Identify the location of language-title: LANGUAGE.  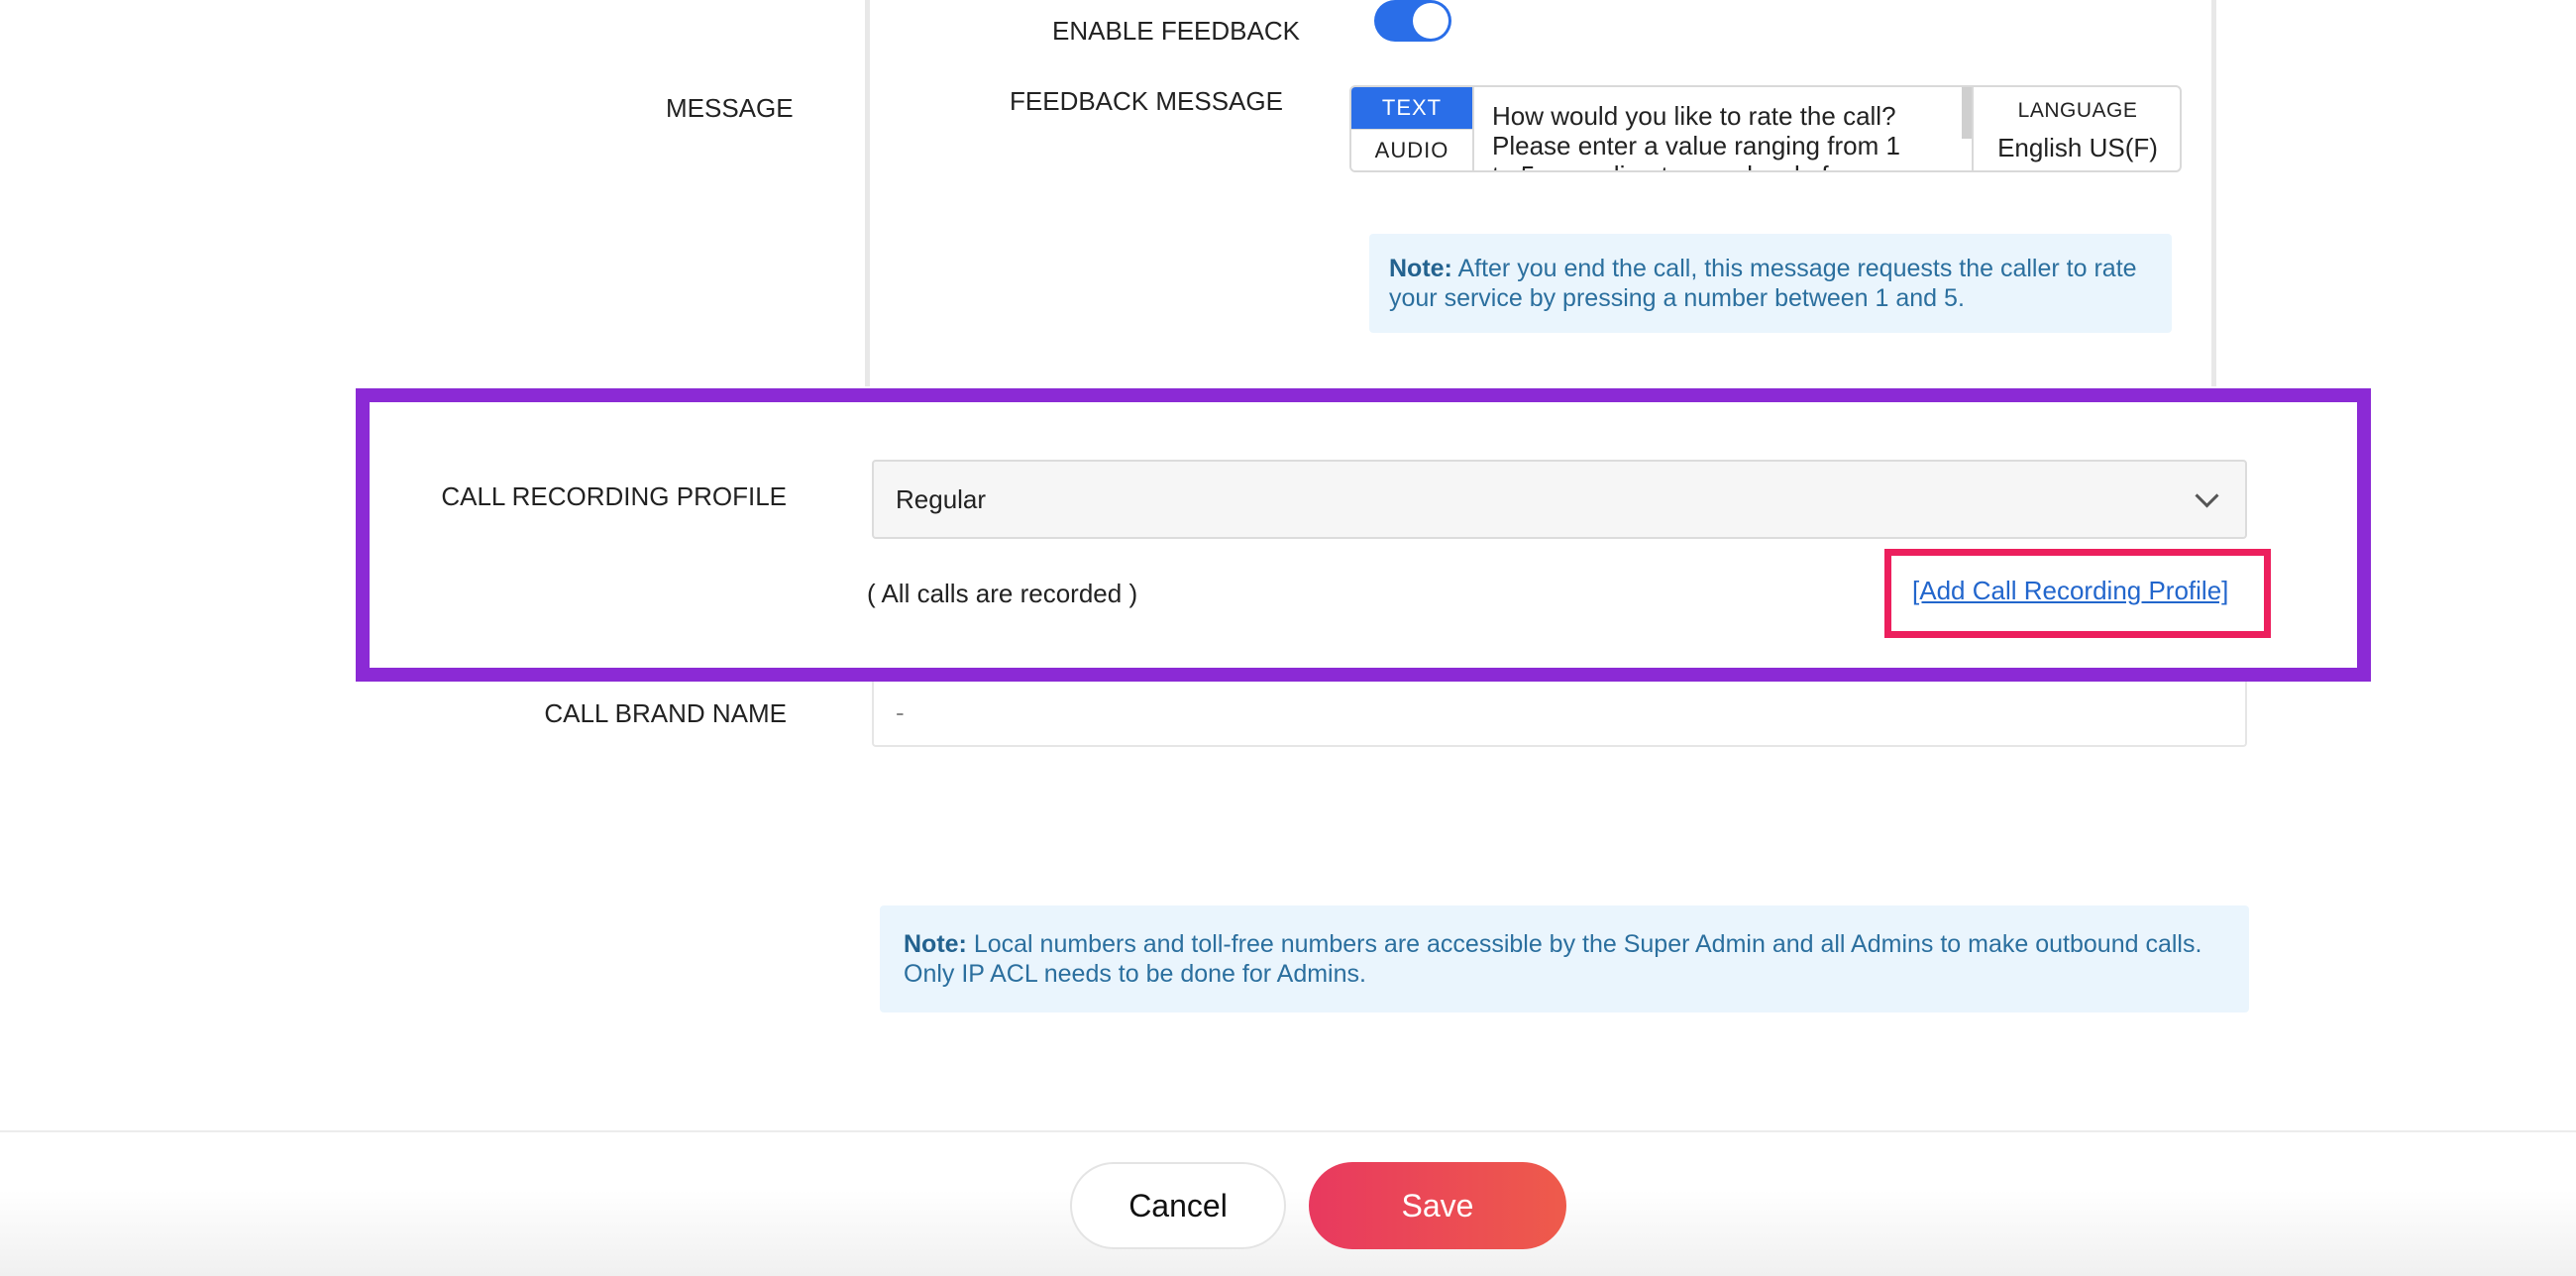
(2077, 110).